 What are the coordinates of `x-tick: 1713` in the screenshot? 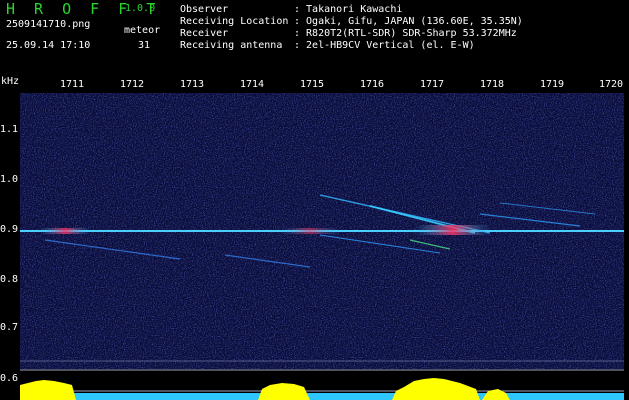 It's located at (192, 84).